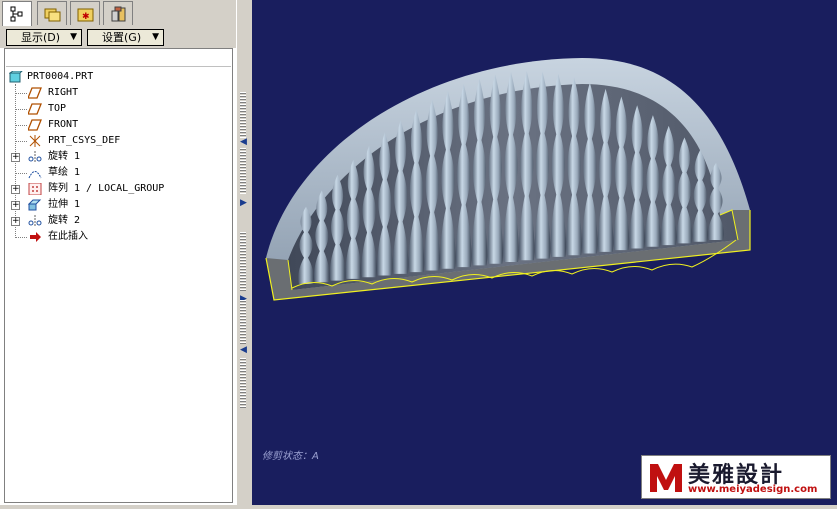 The height and width of the screenshot is (509, 837). I want to click on model-tree-icon, so click(16, 14).